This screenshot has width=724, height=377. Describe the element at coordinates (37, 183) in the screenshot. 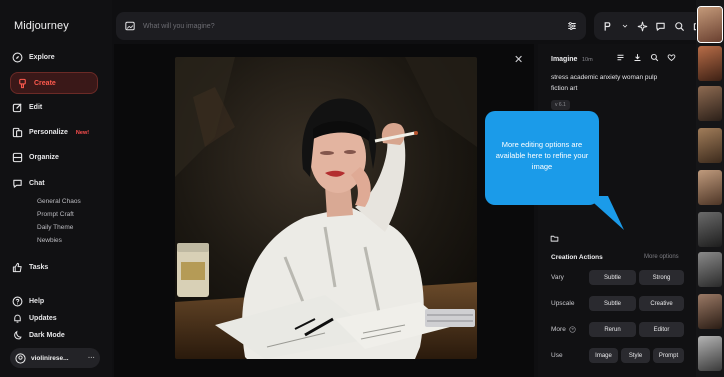

I see `sidebar-item-label: Chat` at that location.